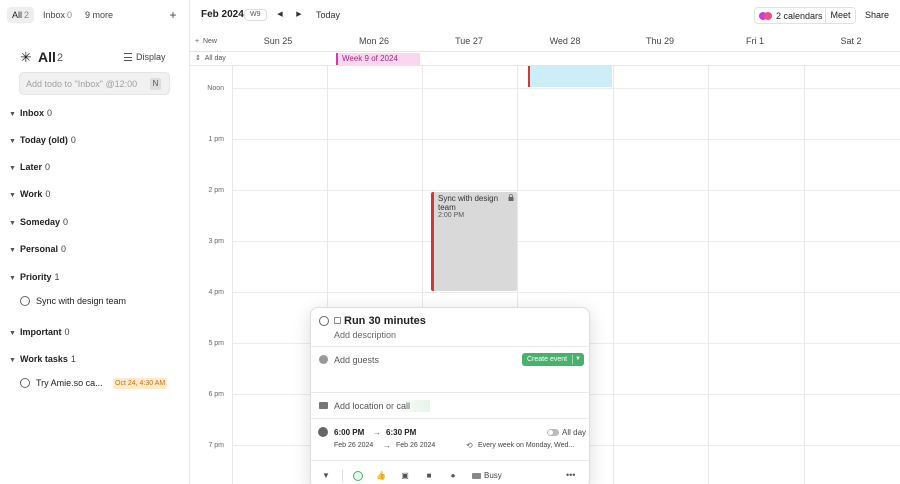  What do you see at coordinates (570, 76) in the screenshot?
I see `calendar-event-block` at bounding box center [570, 76].